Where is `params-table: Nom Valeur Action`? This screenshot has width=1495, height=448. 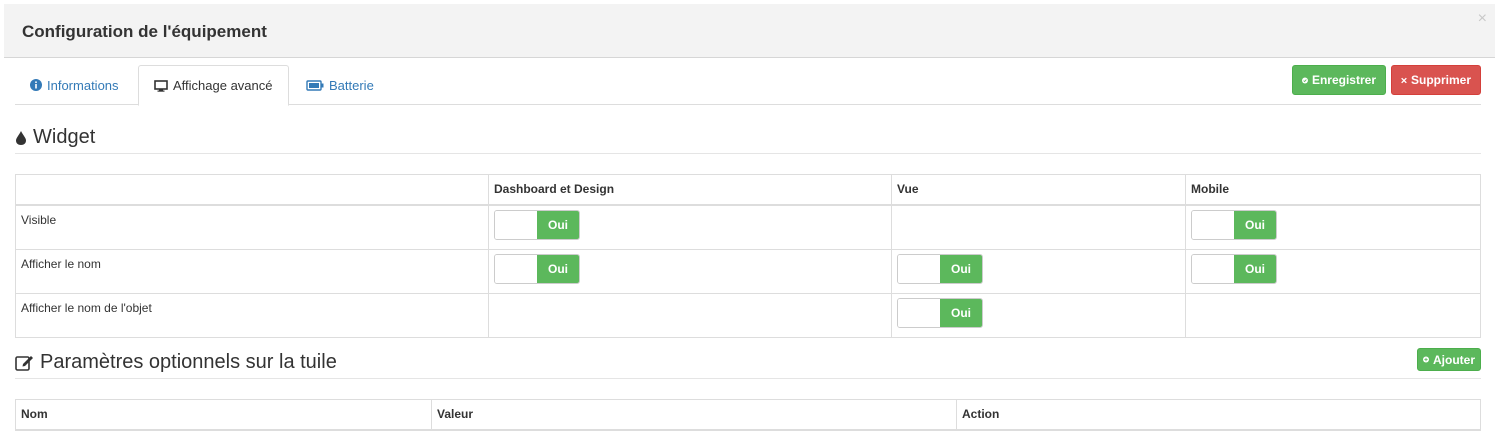
params-table: Nom Valeur Action is located at coordinates (748, 415).